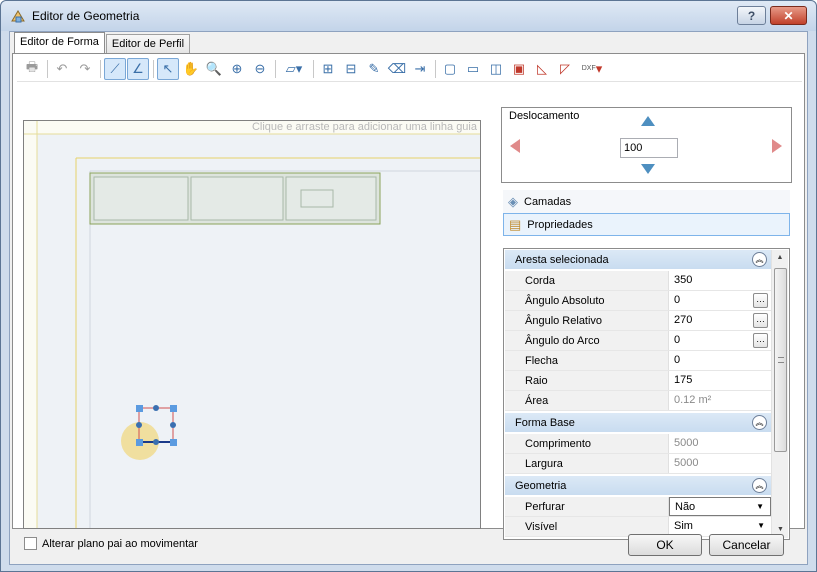  I want to click on property-name: Ângulo do Arco, so click(587, 340).